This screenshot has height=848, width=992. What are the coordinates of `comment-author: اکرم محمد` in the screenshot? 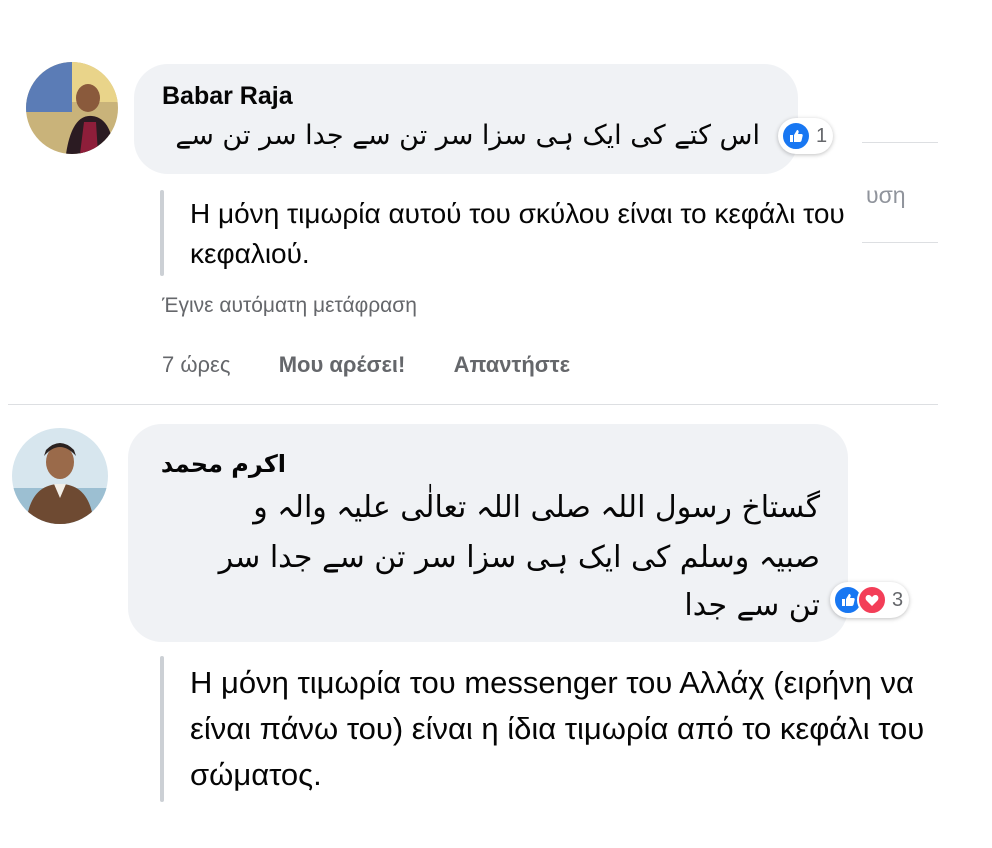 It's located at (223, 464).